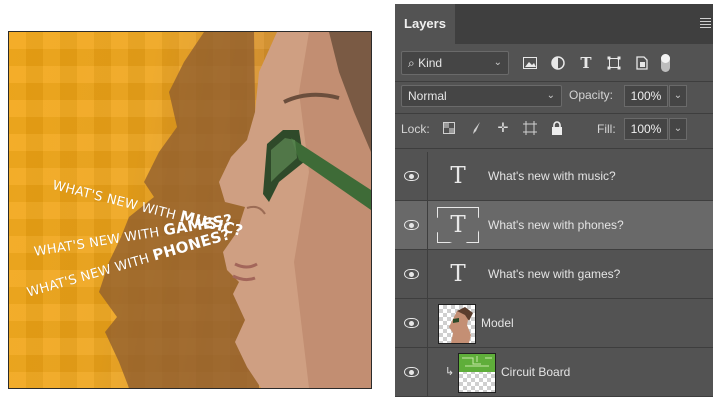  What do you see at coordinates (558, 63) in the screenshot?
I see `adjustment-filter-icon` at bounding box center [558, 63].